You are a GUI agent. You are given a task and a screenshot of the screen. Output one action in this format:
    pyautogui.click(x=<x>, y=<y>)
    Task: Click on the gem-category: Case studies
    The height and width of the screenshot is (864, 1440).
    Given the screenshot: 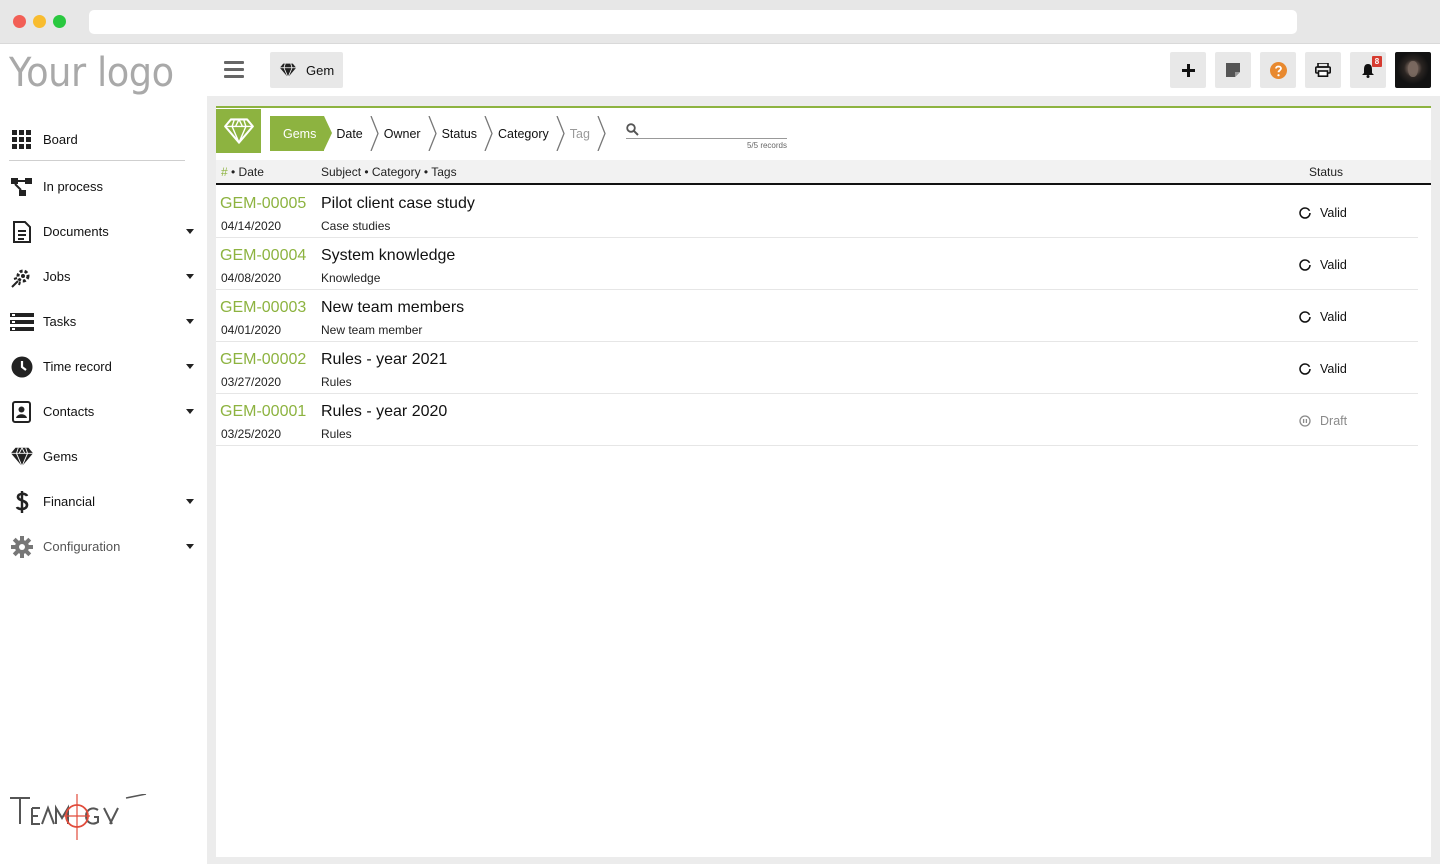 What is the action you would take?
    pyautogui.click(x=356, y=226)
    